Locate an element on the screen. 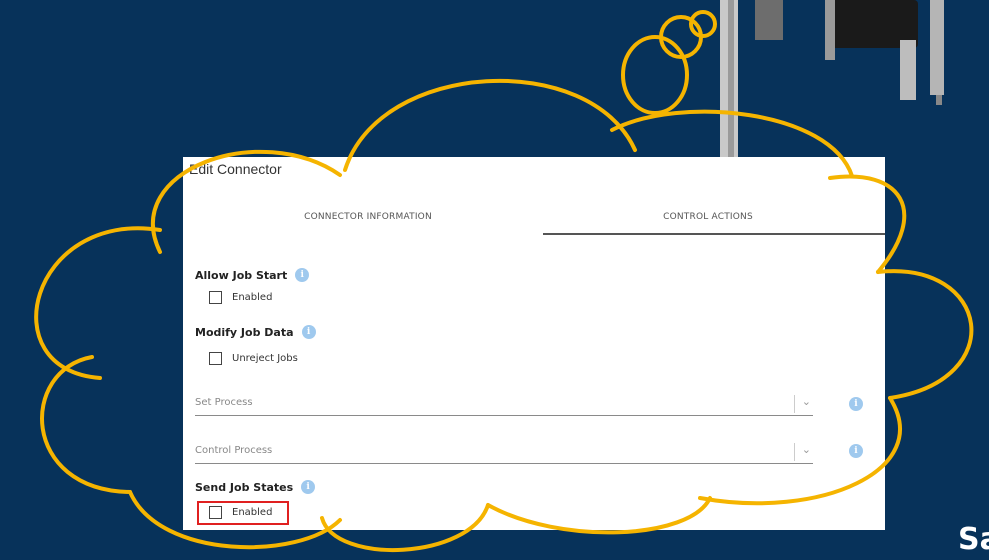  allow-job-start-enabled-checkbox: Enabled is located at coordinates (240, 297).